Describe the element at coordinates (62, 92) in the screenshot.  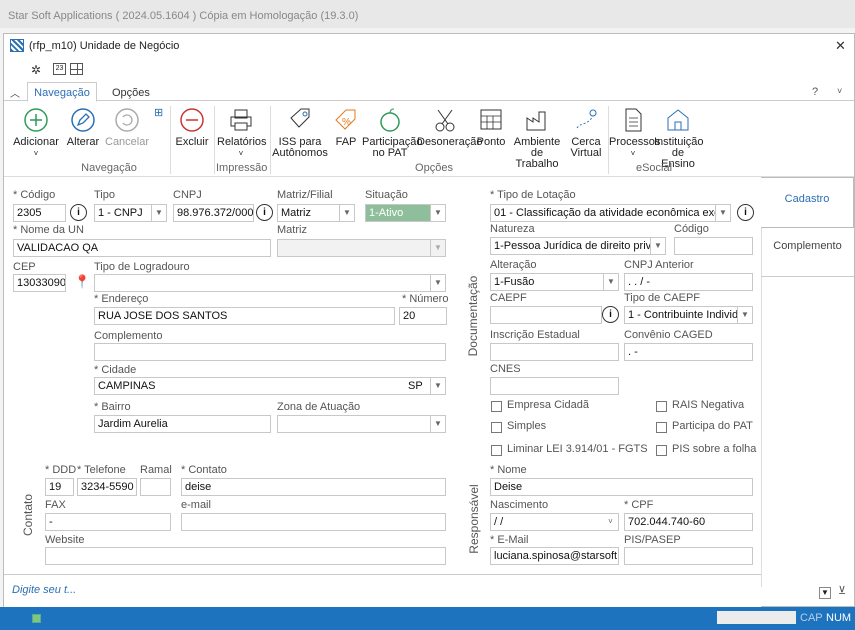
I see `tab-navegacao: Navegação` at that location.